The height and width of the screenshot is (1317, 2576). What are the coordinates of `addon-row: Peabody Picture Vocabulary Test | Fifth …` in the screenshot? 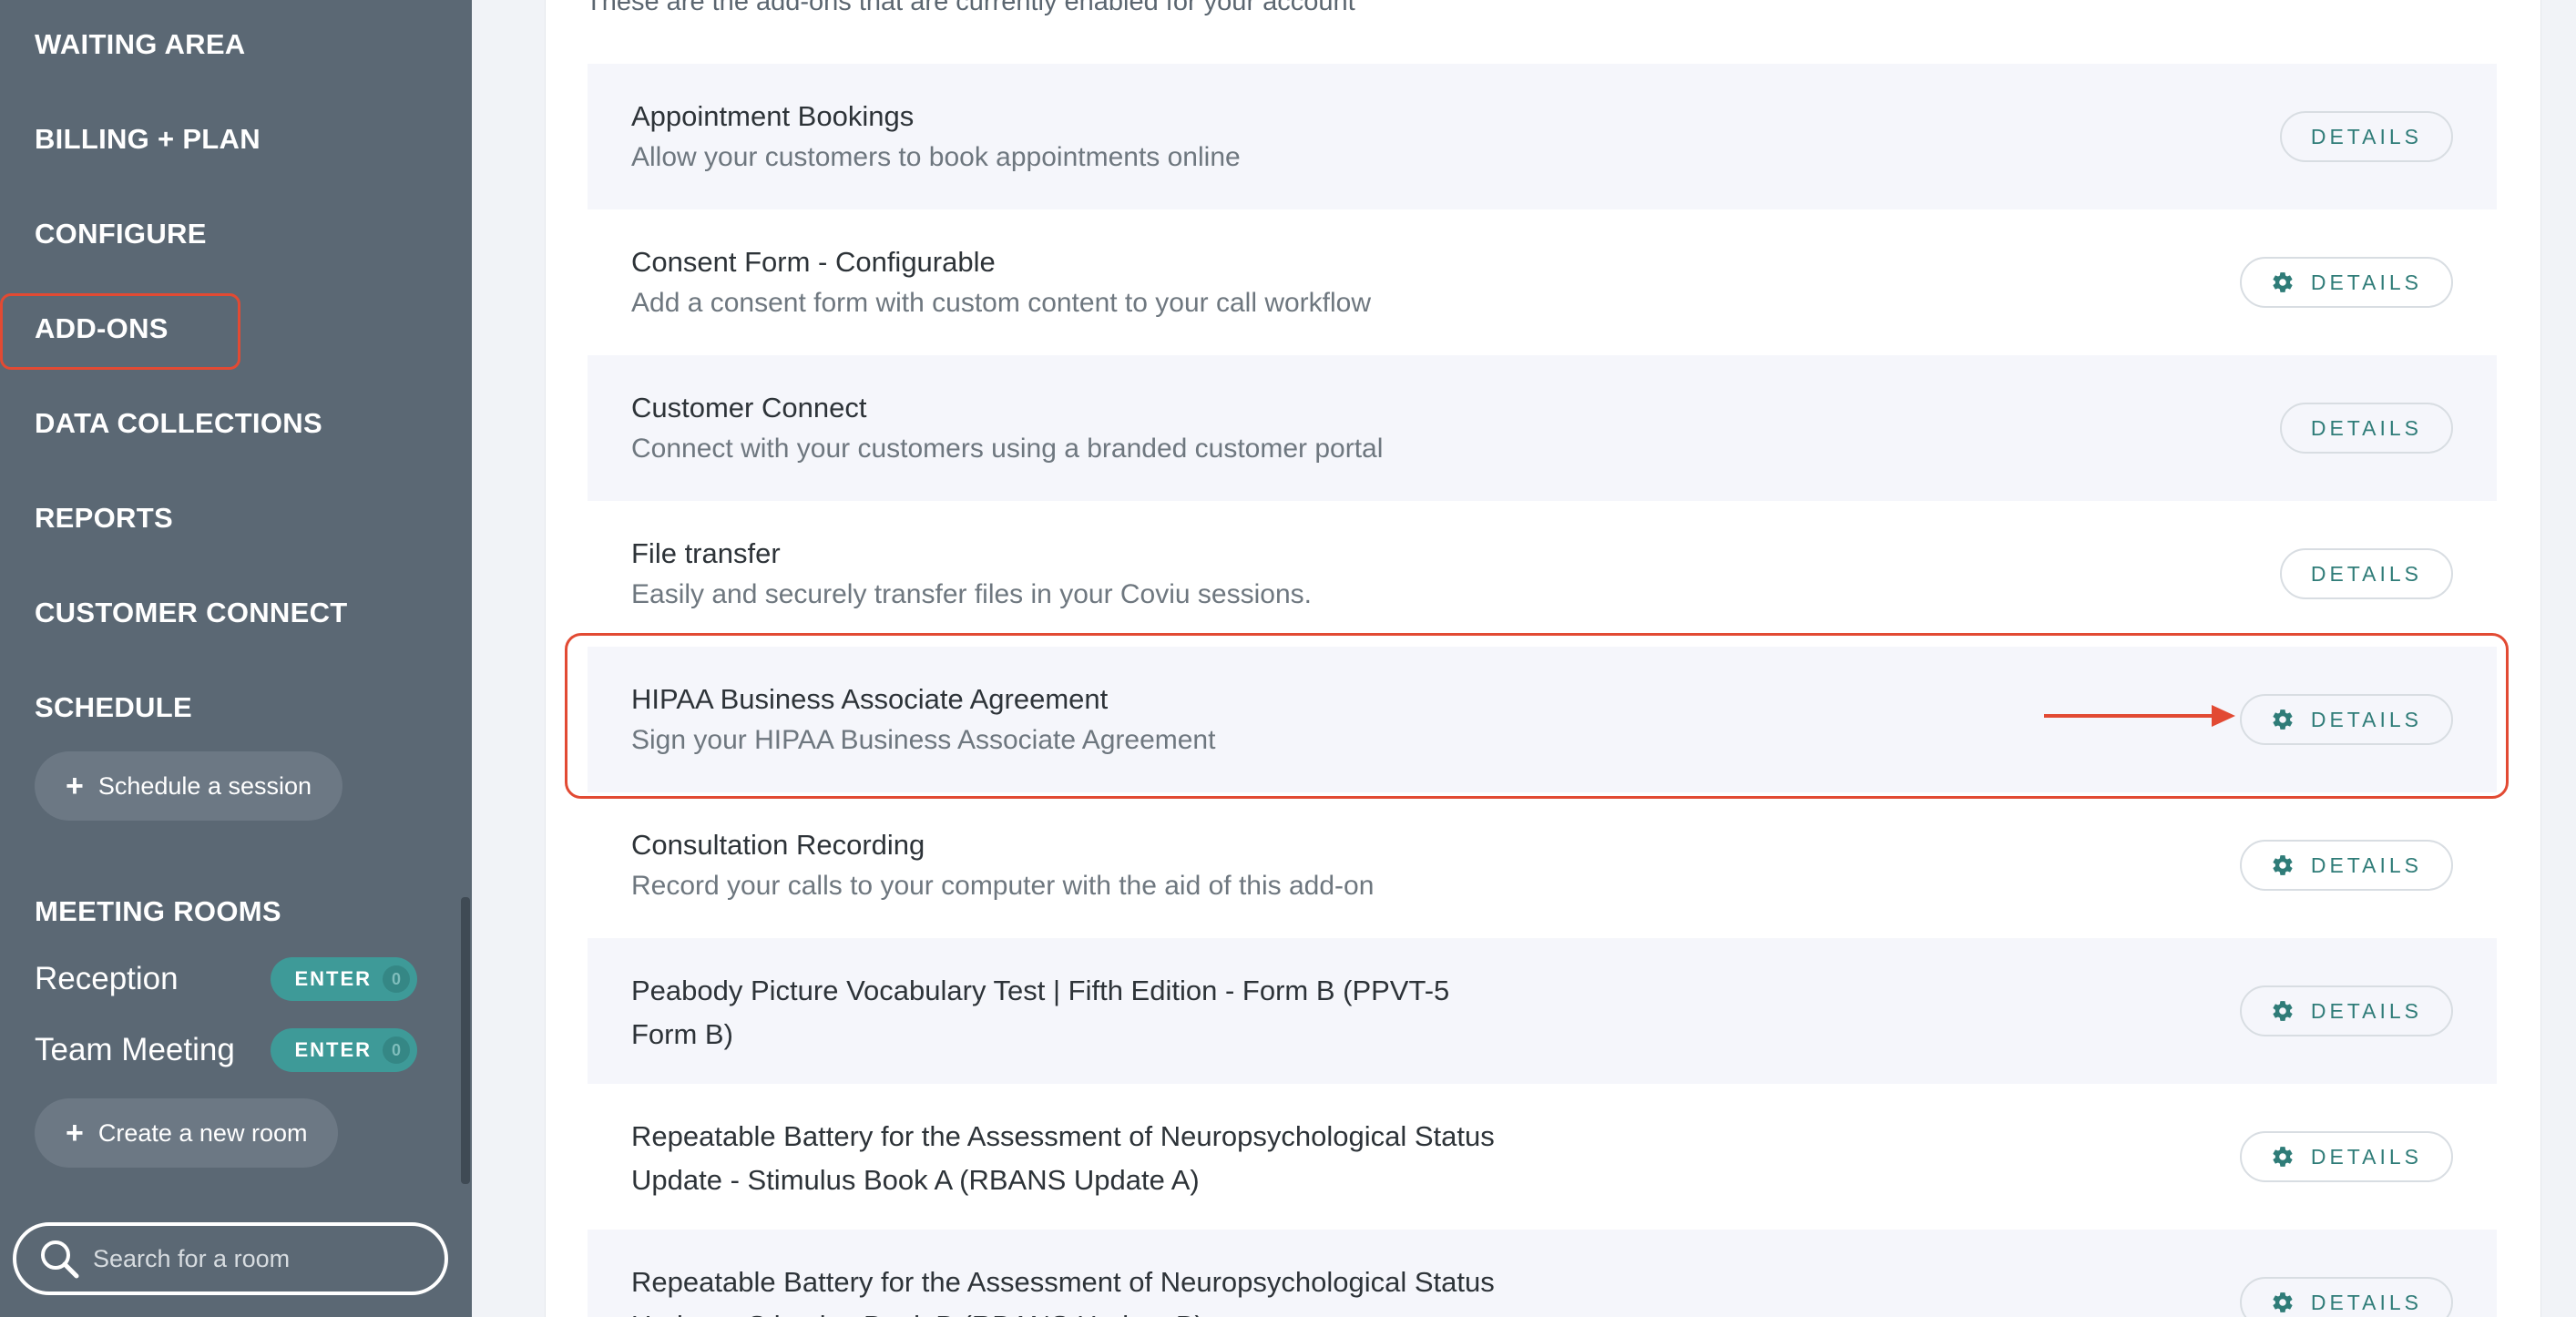 It's located at (1542, 1011).